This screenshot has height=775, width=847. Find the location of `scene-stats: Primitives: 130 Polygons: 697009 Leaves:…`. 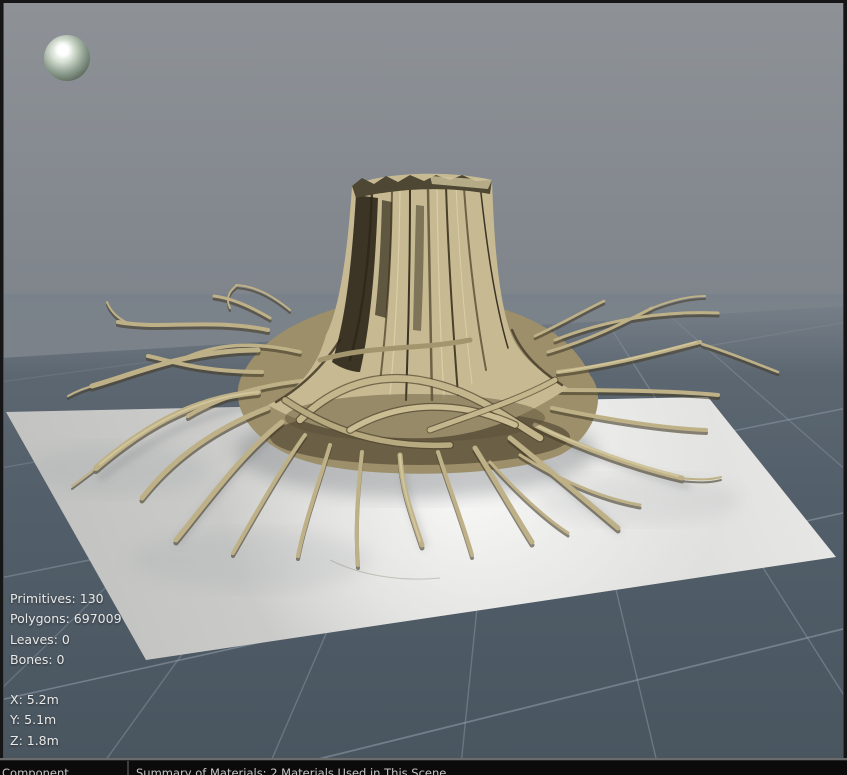

scene-stats: Primitives: 130 Polygons: 697009 Leaves:… is located at coordinates (66, 630).